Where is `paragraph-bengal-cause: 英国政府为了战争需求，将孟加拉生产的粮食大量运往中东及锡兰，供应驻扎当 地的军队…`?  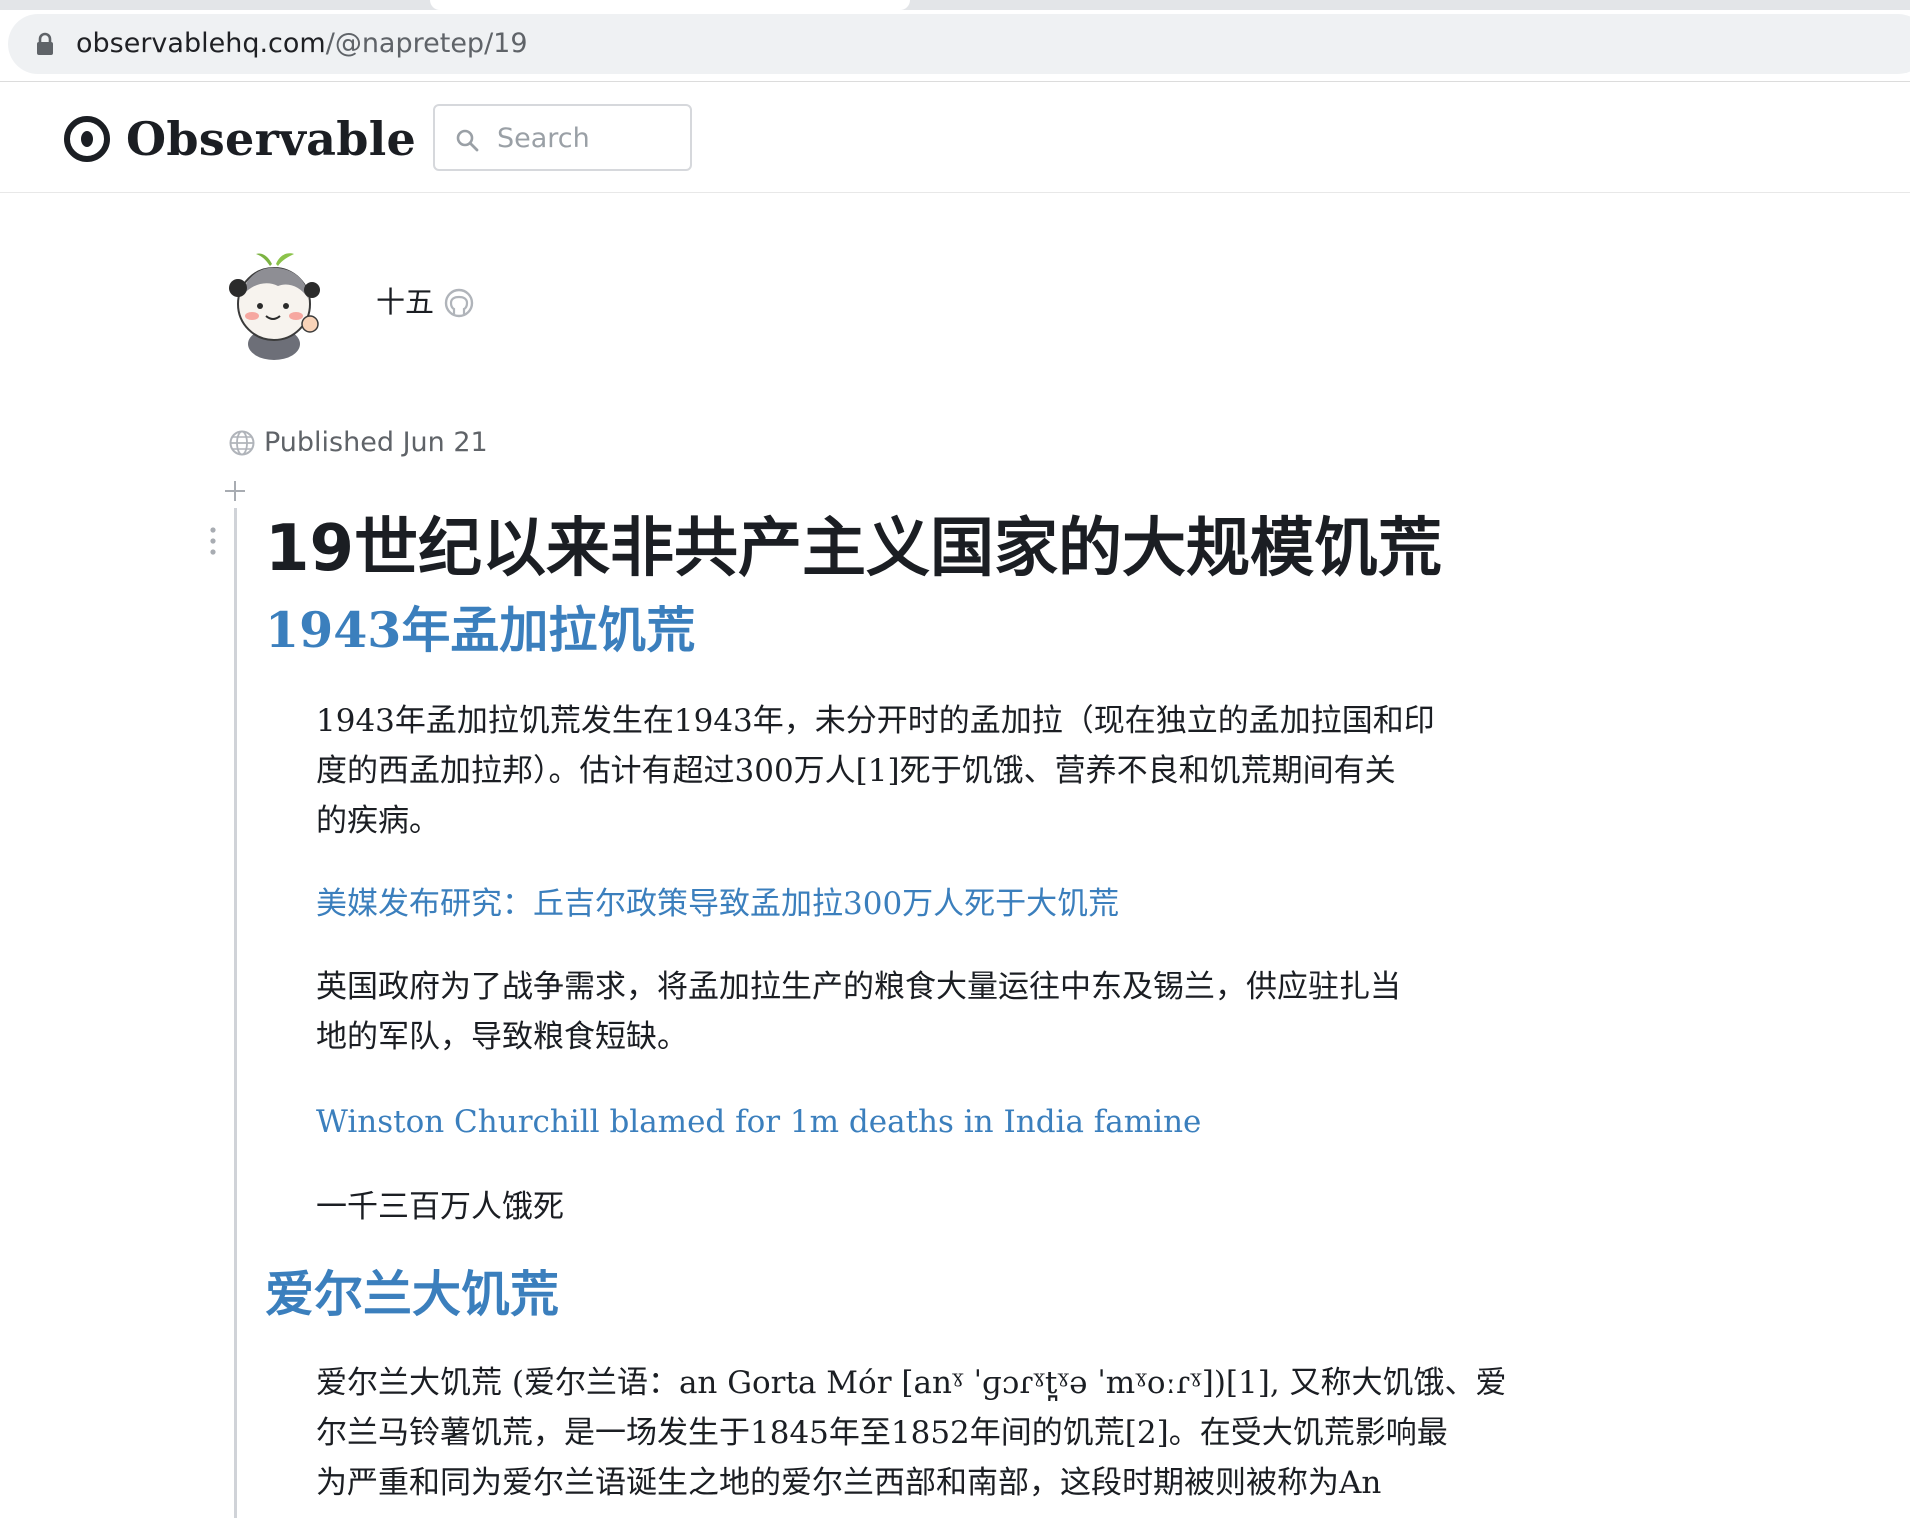 paragraph-bengal-cause: 英国政府为了战争需求，将孟加拉生产的粮食大量运往中东及锡兰，供应驻扎当 地的军队… is located at coordinates (916, 1012).